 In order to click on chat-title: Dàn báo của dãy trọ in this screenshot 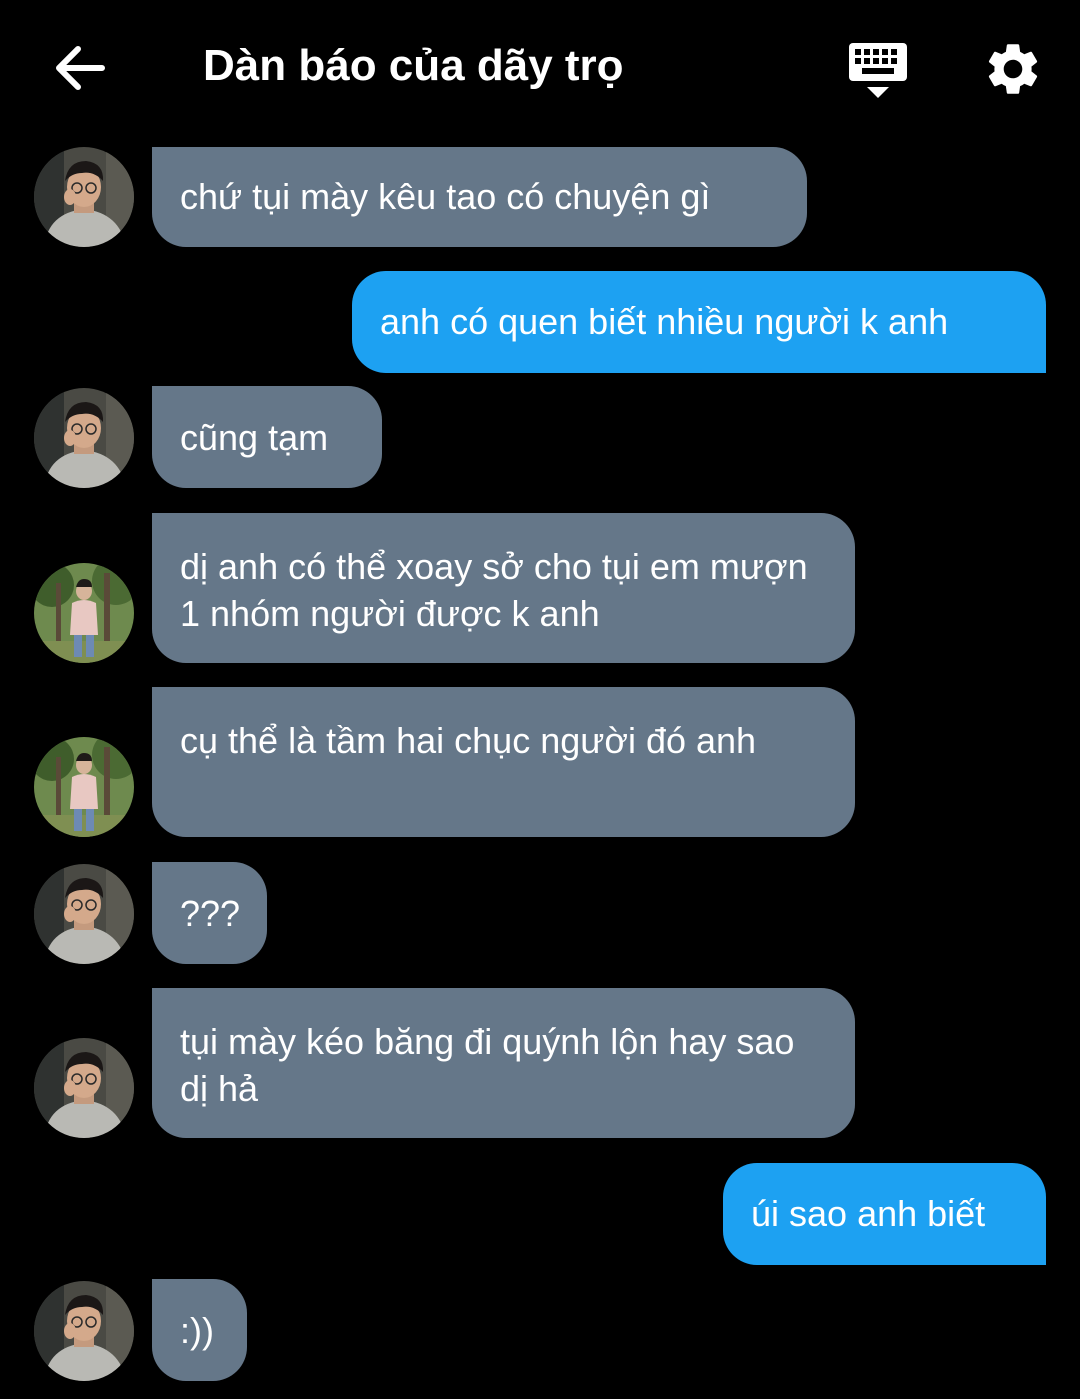, I will do `click(413, 65)`.